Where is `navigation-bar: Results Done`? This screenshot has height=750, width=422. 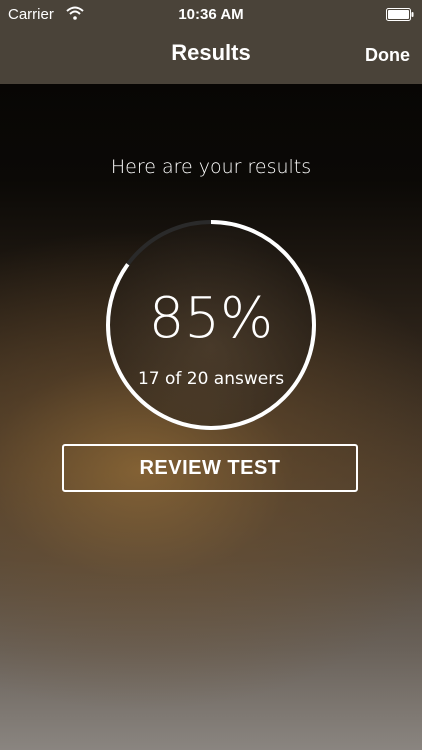
navigation-bar: Results Done is located at coordinates (211, 57).